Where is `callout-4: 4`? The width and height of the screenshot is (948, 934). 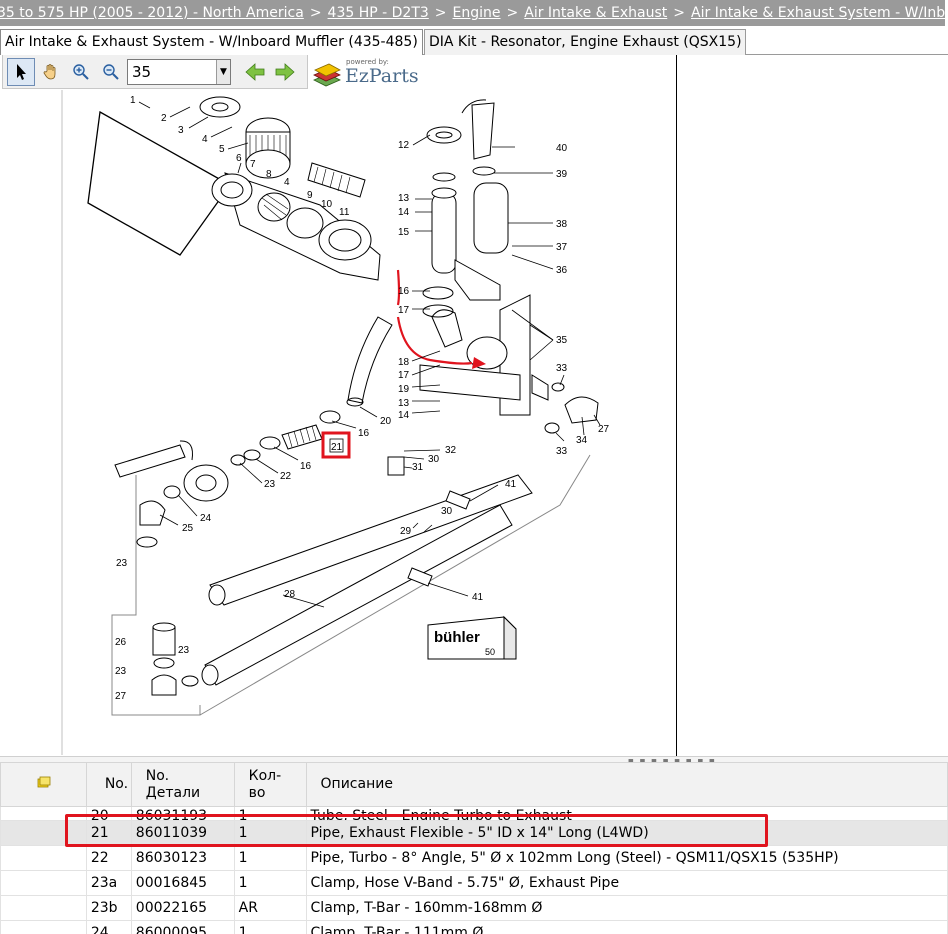 callout-4: 4 is located at coordinates (205, 139).